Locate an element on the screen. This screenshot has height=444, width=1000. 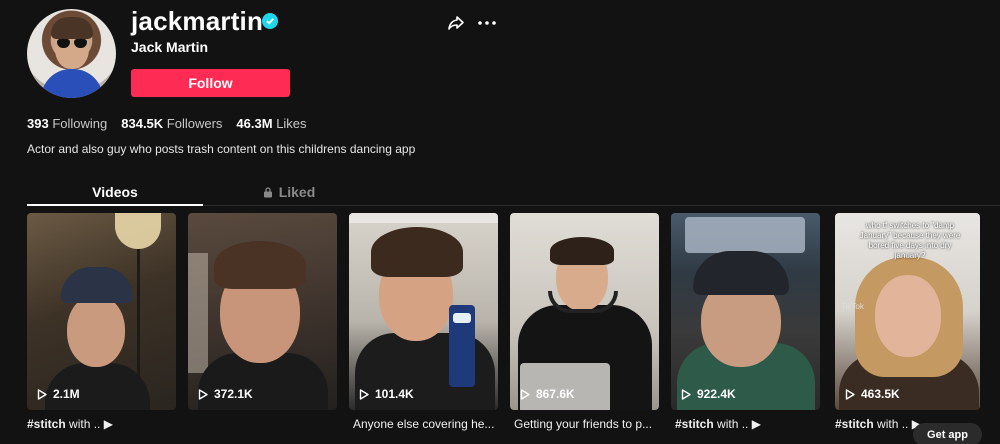
stat-followers: 834.5K Followers is located at coordinates (171, 123).